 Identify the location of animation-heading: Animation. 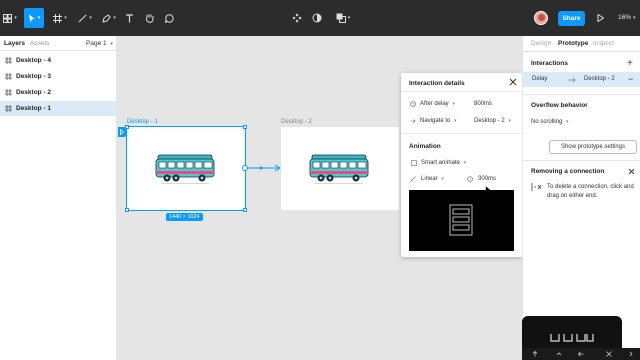
(425, 146).